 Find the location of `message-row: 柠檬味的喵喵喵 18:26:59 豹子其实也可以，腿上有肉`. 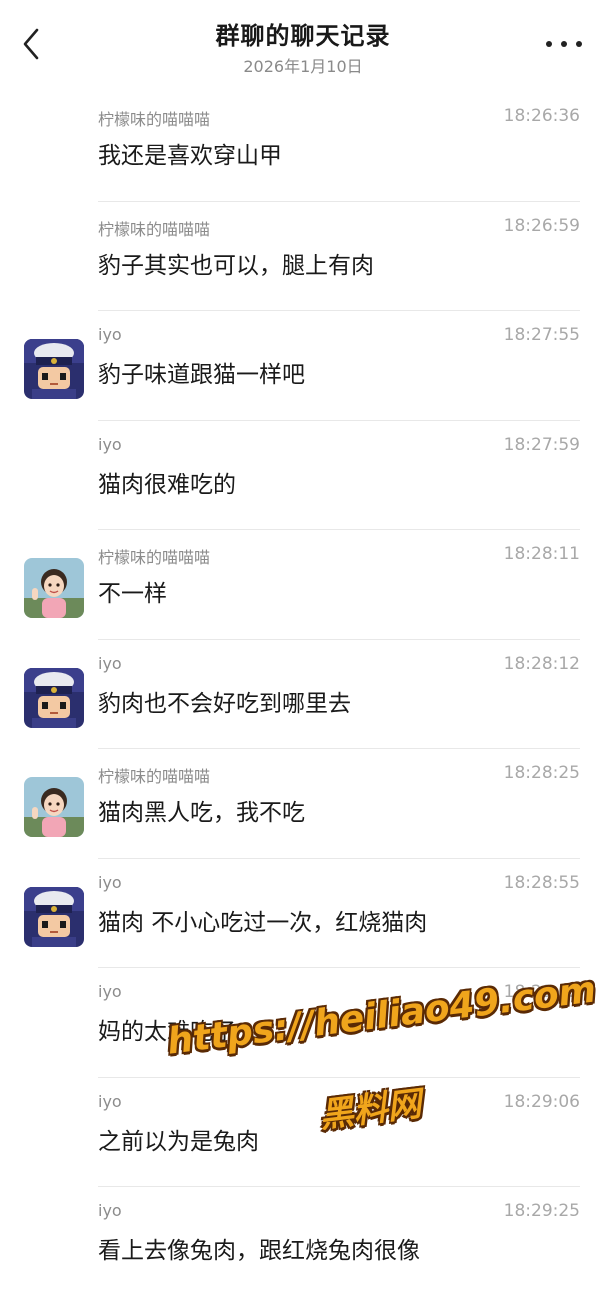

message-row: 柠檬味的喵喵喵 18:26:59 豹子其实也可以，腿上有肉 is located at coordinates (303, 256).